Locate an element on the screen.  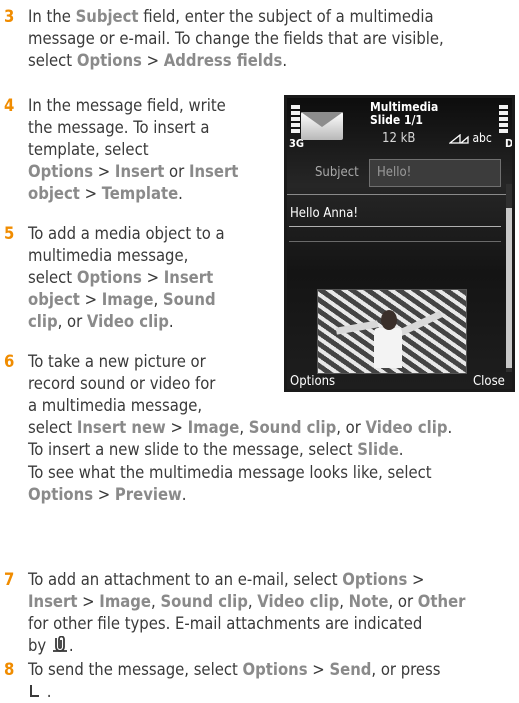
call-key-icon is located at coordinates (35, 691).